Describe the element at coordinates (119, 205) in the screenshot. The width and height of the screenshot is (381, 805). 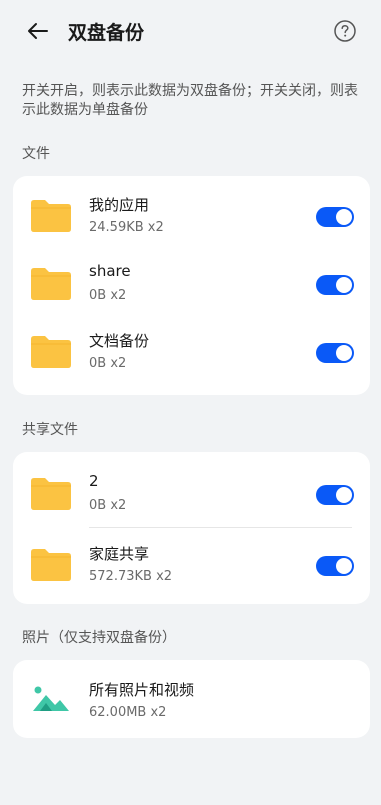
I see `item-name: 我的应用` at that location.